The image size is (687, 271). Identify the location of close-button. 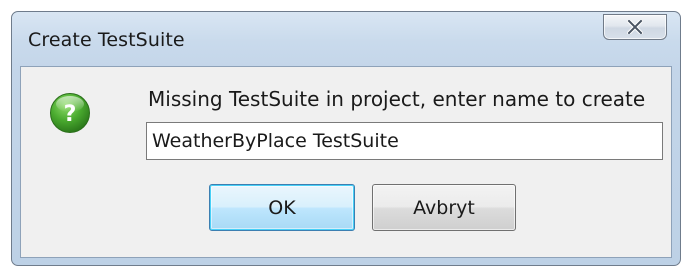
(635, 27).